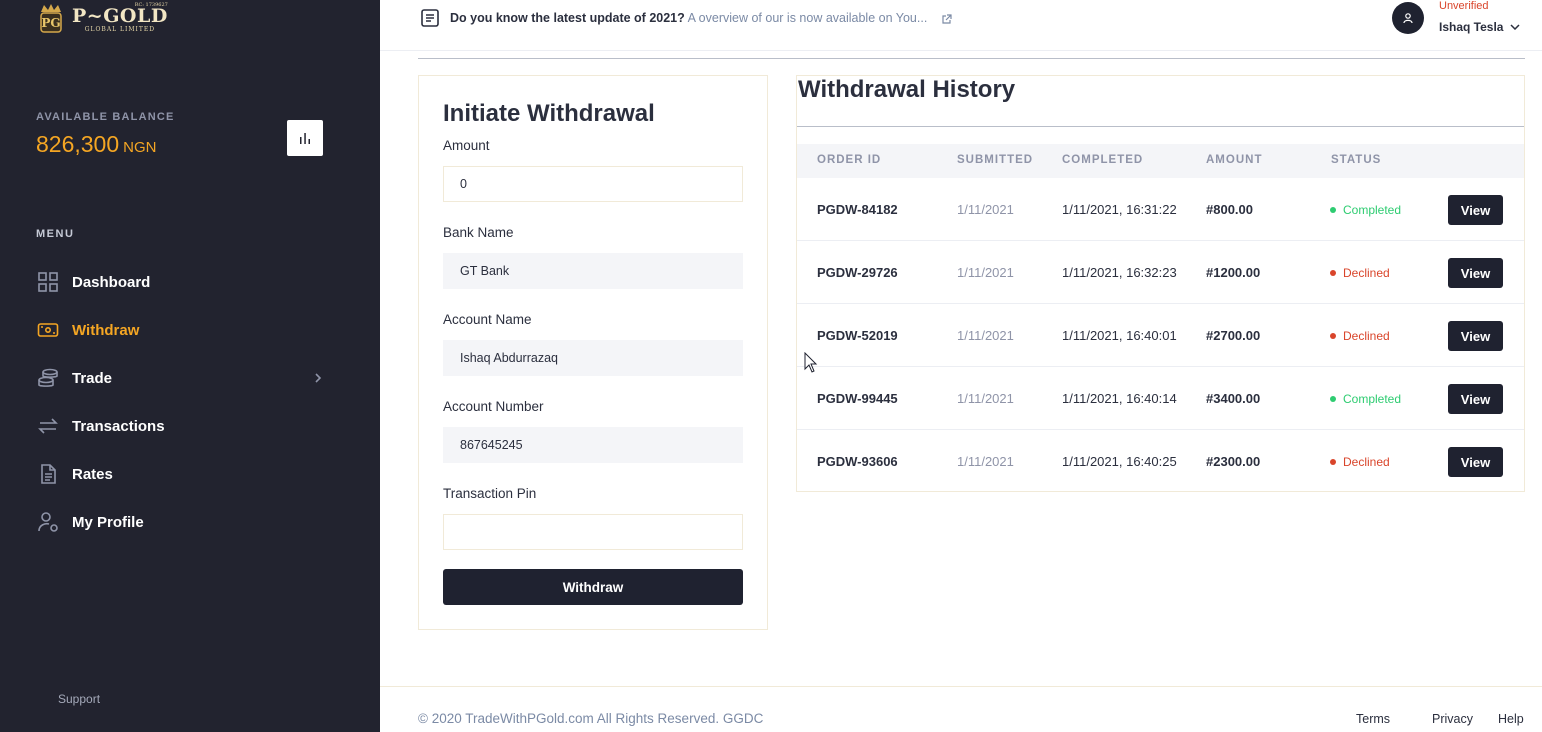 Image resolution: width=1542 pixels, height=732 pixels. I want to click on amount: #2700.00, so click(1233, 335).